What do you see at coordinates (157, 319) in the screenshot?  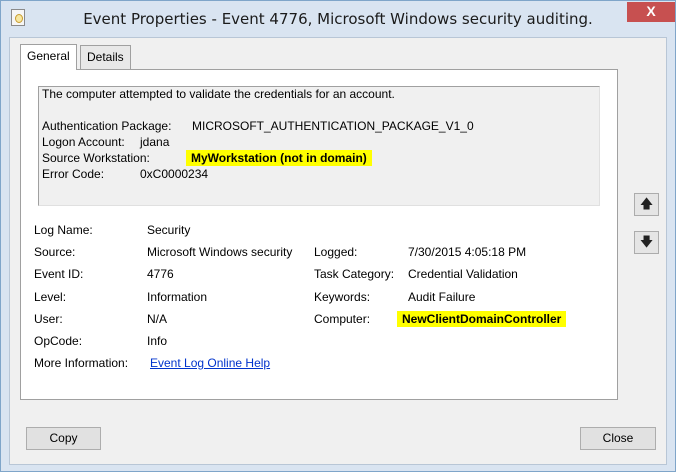 I see `user-value: N/A` at bounding box center [157, 319].